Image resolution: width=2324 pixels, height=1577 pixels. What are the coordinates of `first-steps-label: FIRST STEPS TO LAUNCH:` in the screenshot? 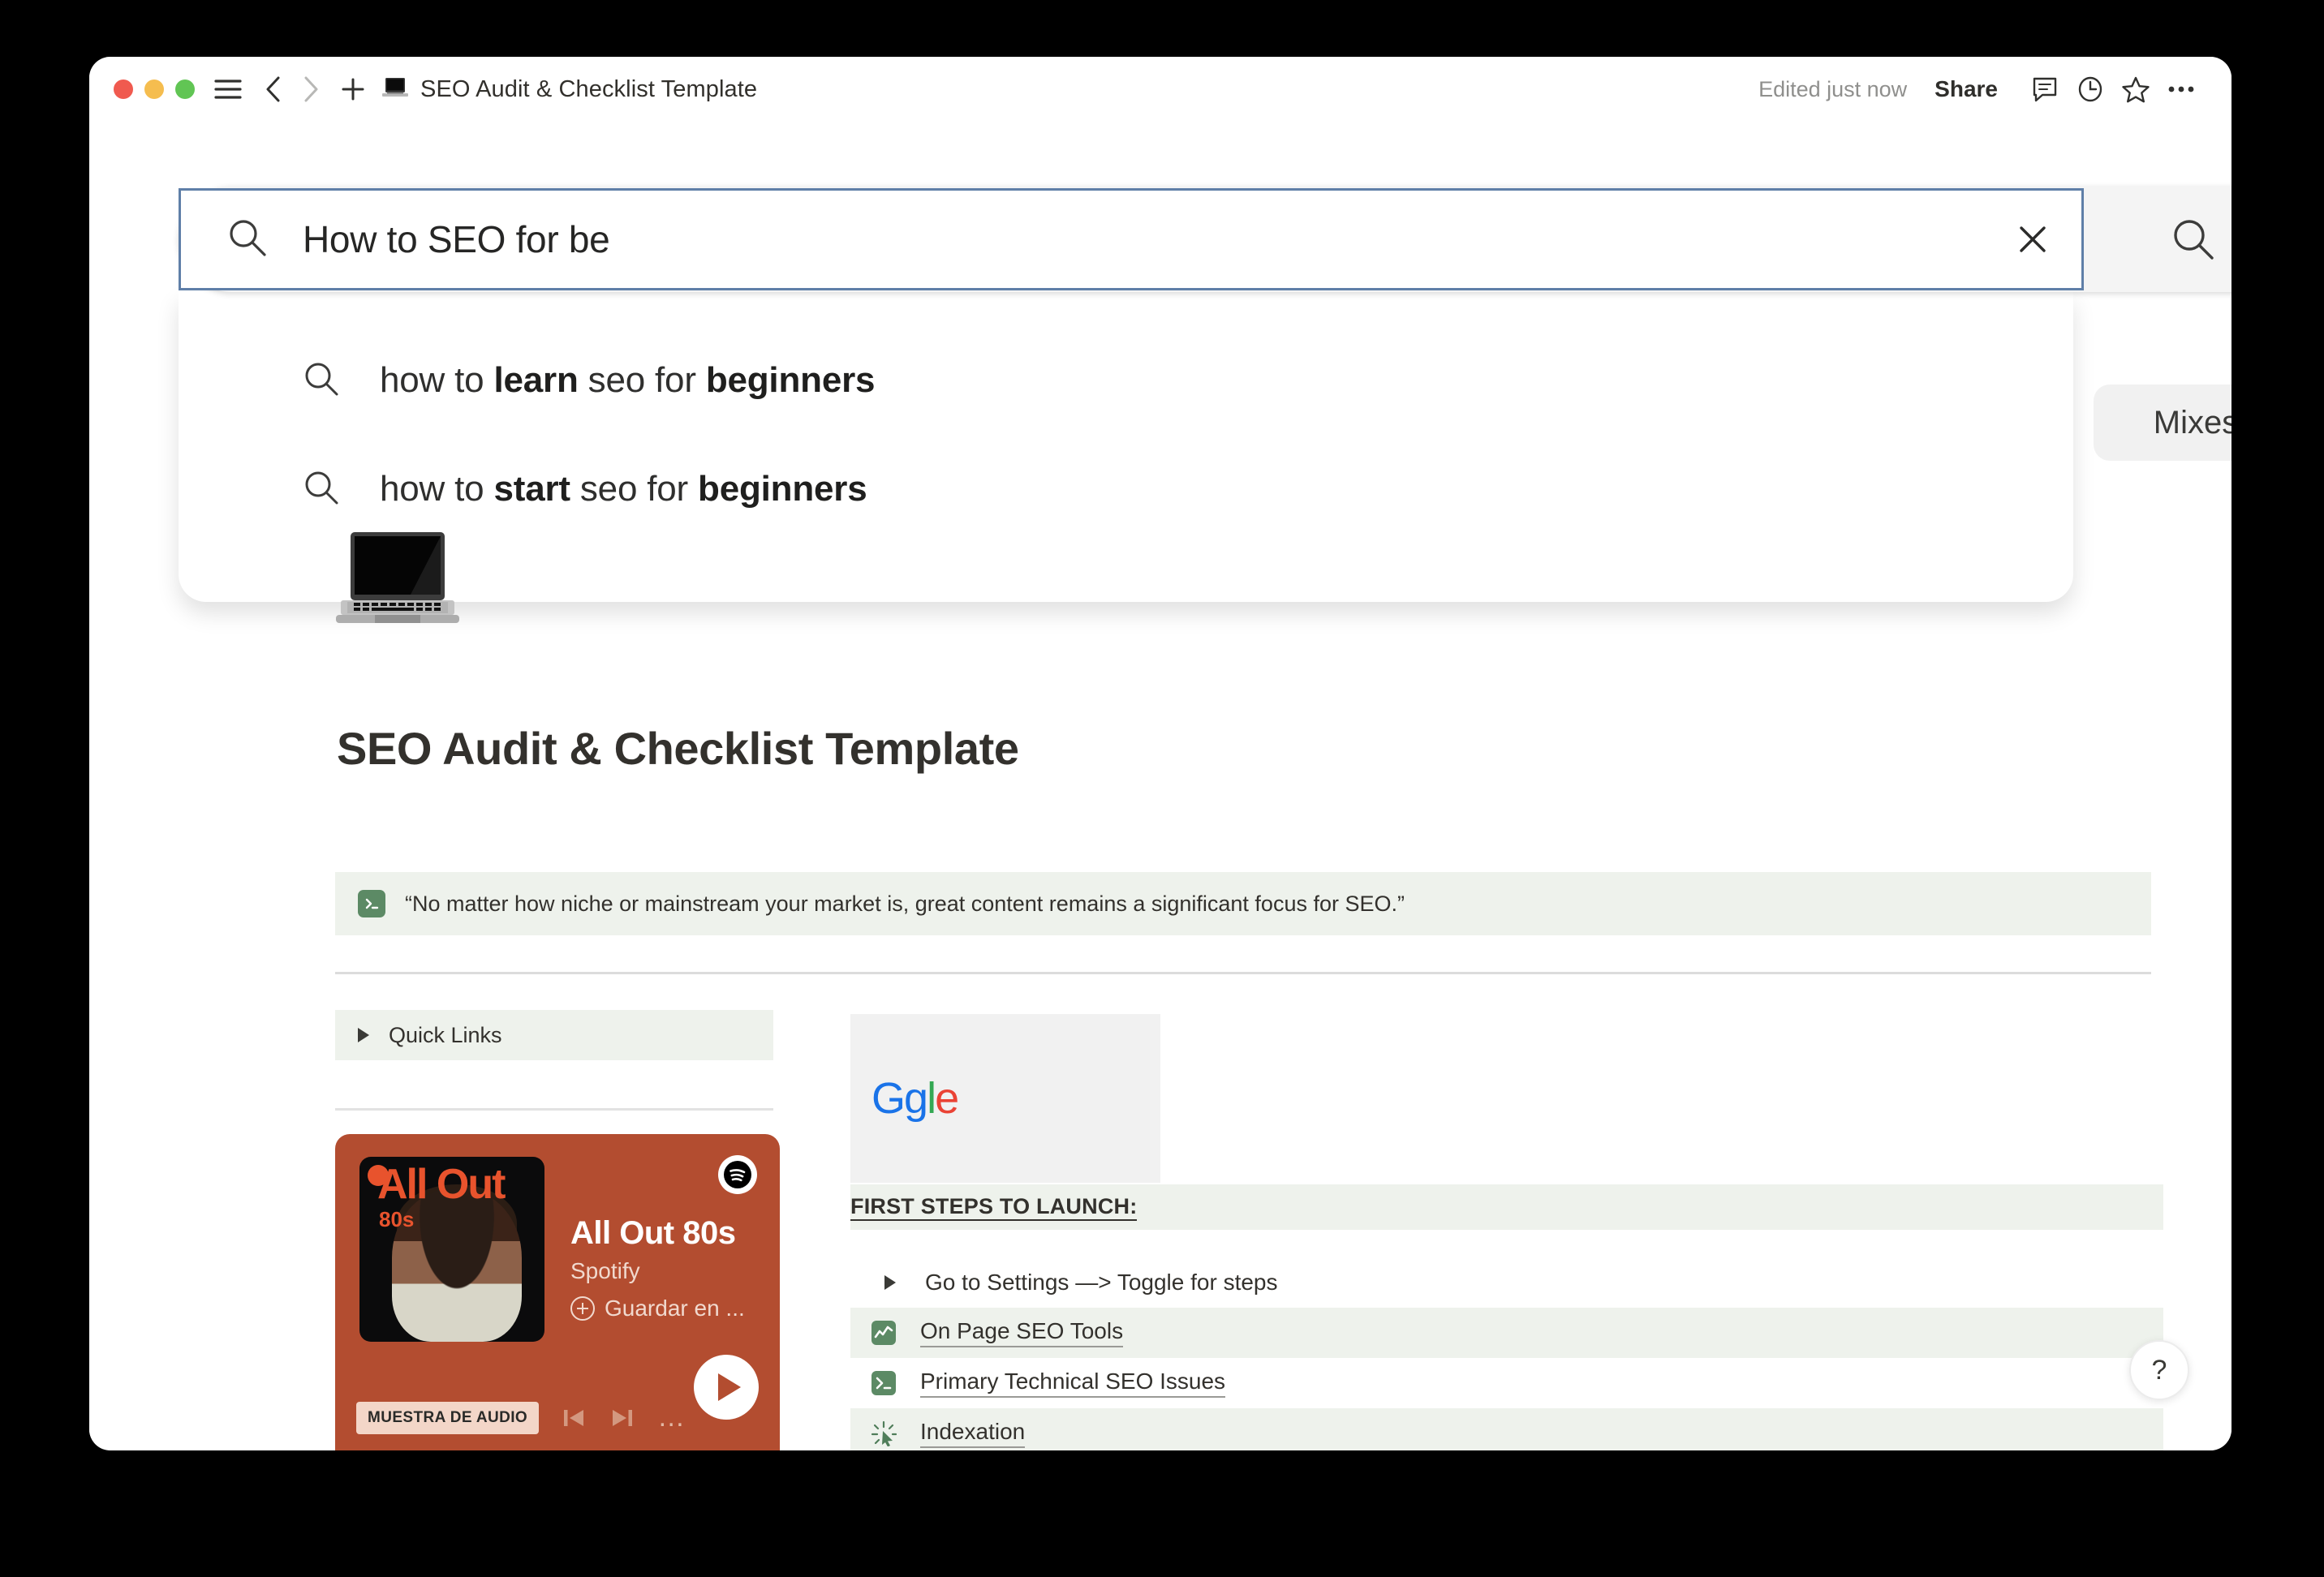 It's located at (994, 1207).